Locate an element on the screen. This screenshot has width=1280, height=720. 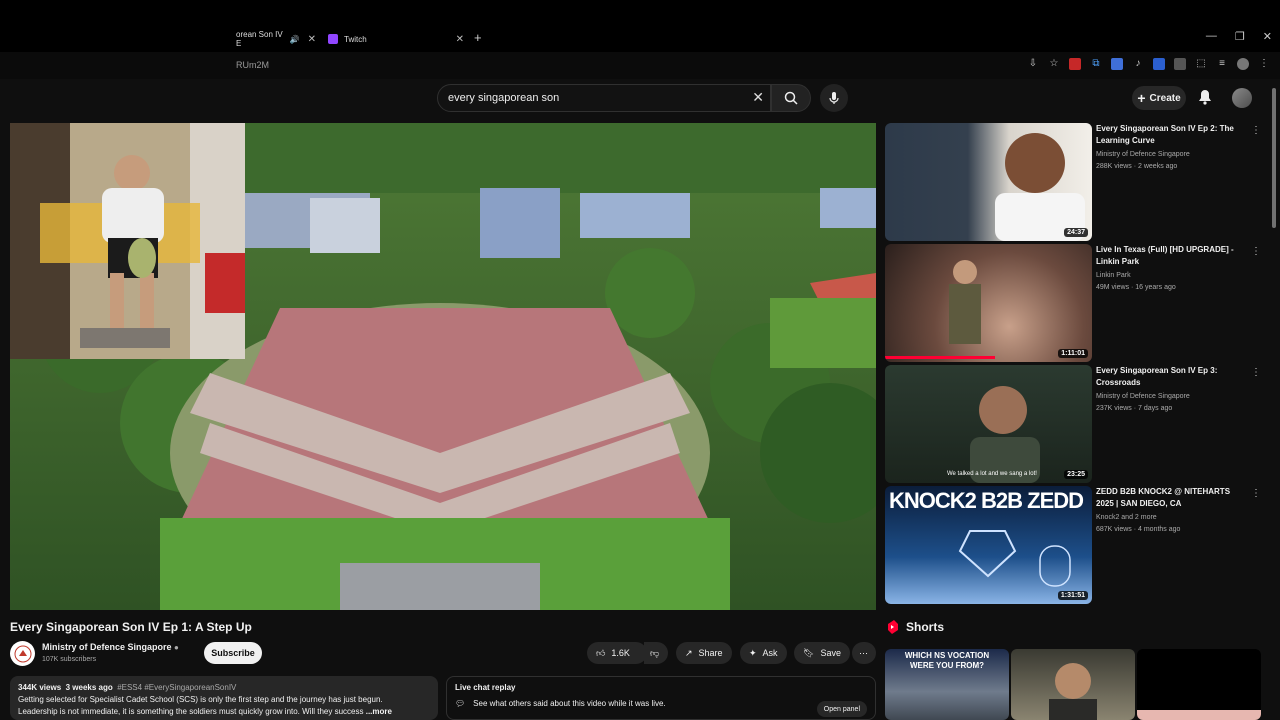
shorts-header: Shorts is located at coordinates (915, 627).